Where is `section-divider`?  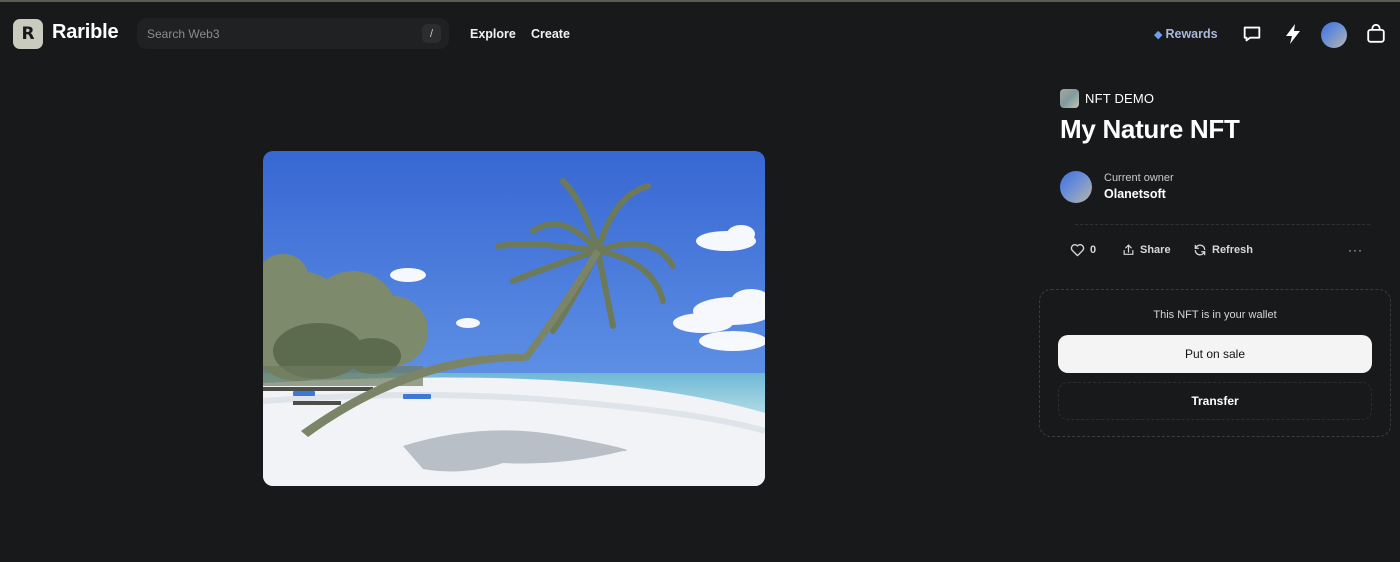 section-divider is located at coordinates (1222, 224).